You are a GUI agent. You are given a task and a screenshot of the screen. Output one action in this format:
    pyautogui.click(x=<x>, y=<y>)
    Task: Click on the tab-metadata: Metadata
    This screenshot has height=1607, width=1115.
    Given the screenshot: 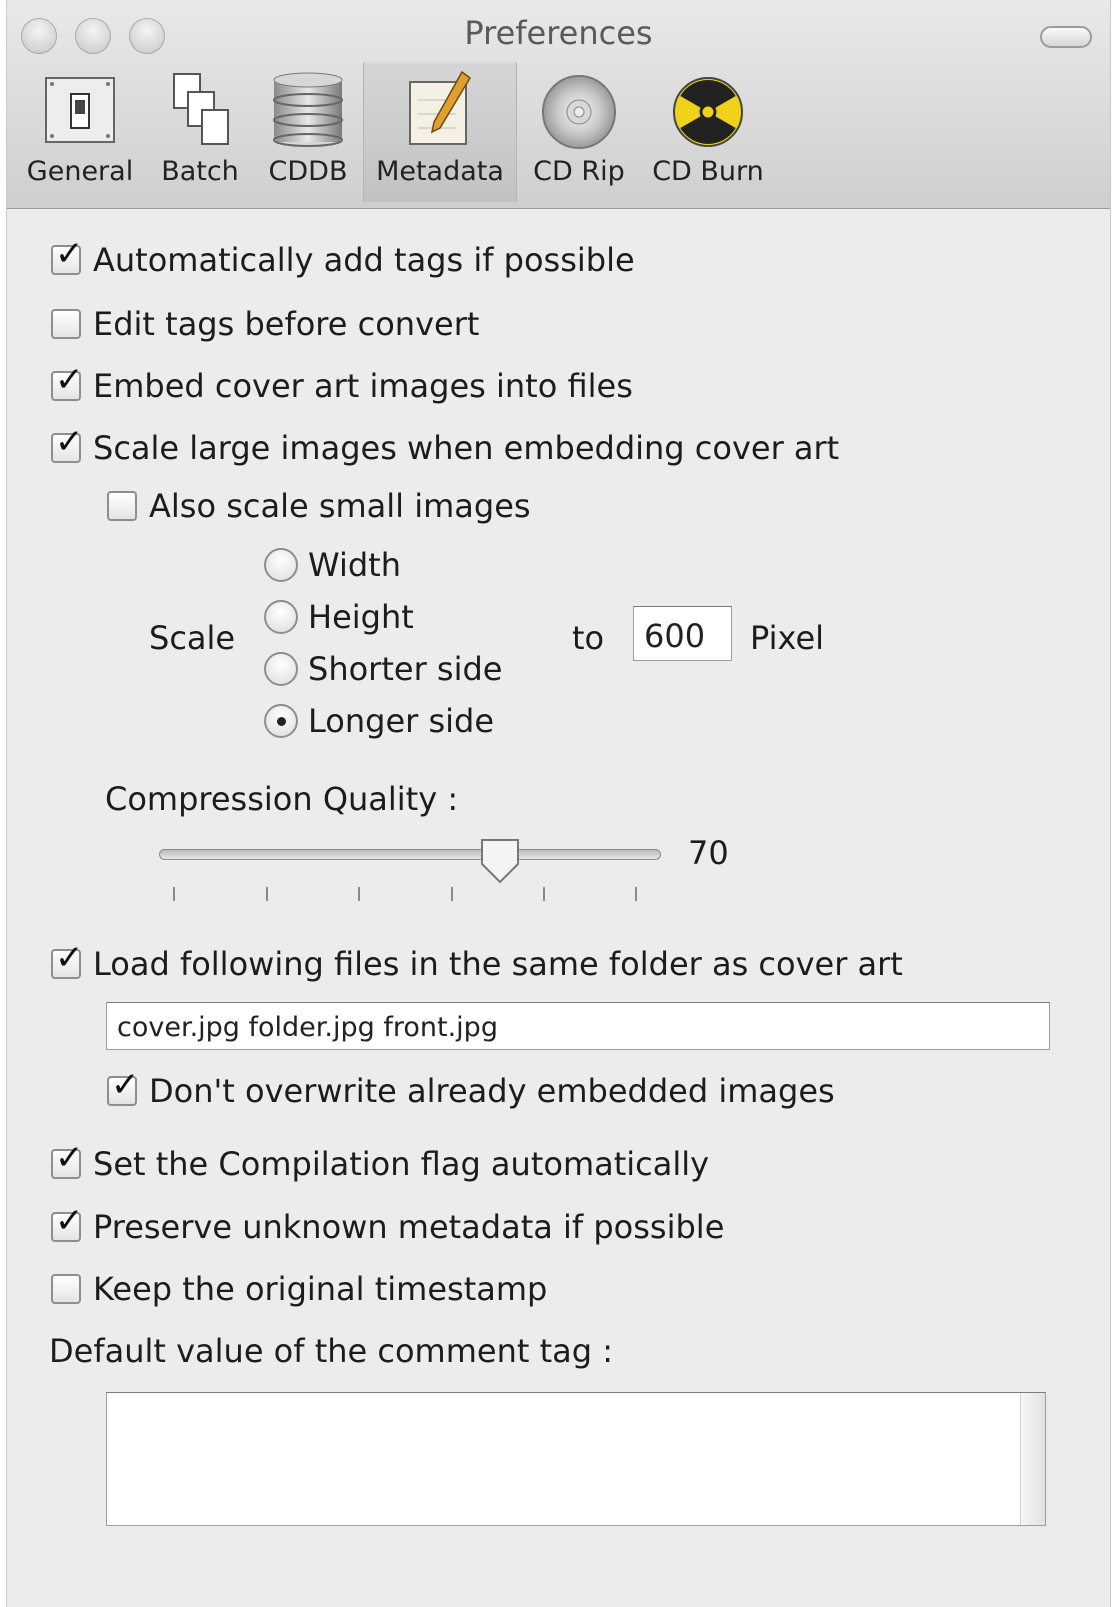 What is the action you would take?
    pyautogui.click(x=440, y=132)
    